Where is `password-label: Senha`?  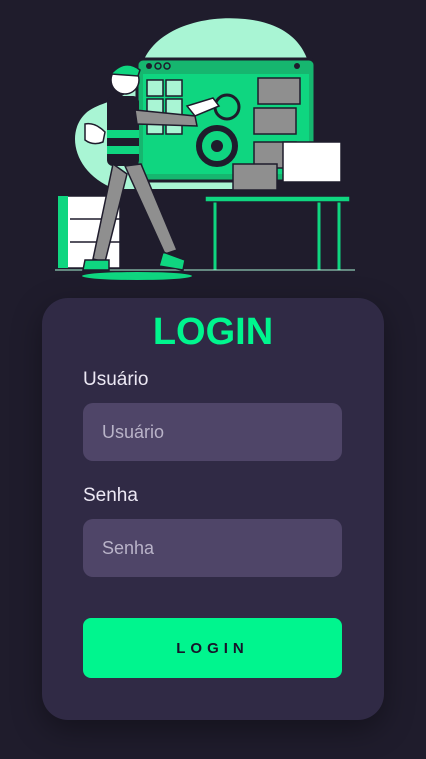 password-label: Senha is located at coordinates (110, 495).